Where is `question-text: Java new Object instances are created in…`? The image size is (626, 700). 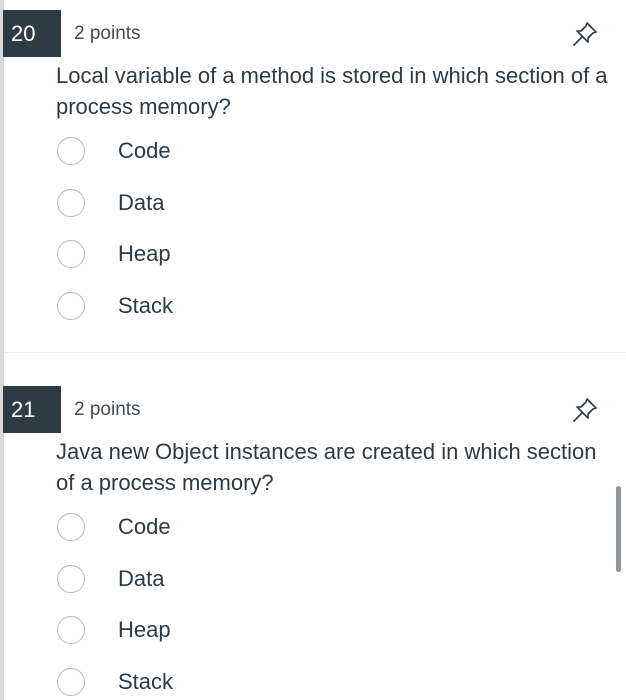 question-text: Java new Object instances are created in… is located at coordinates (326, 467).